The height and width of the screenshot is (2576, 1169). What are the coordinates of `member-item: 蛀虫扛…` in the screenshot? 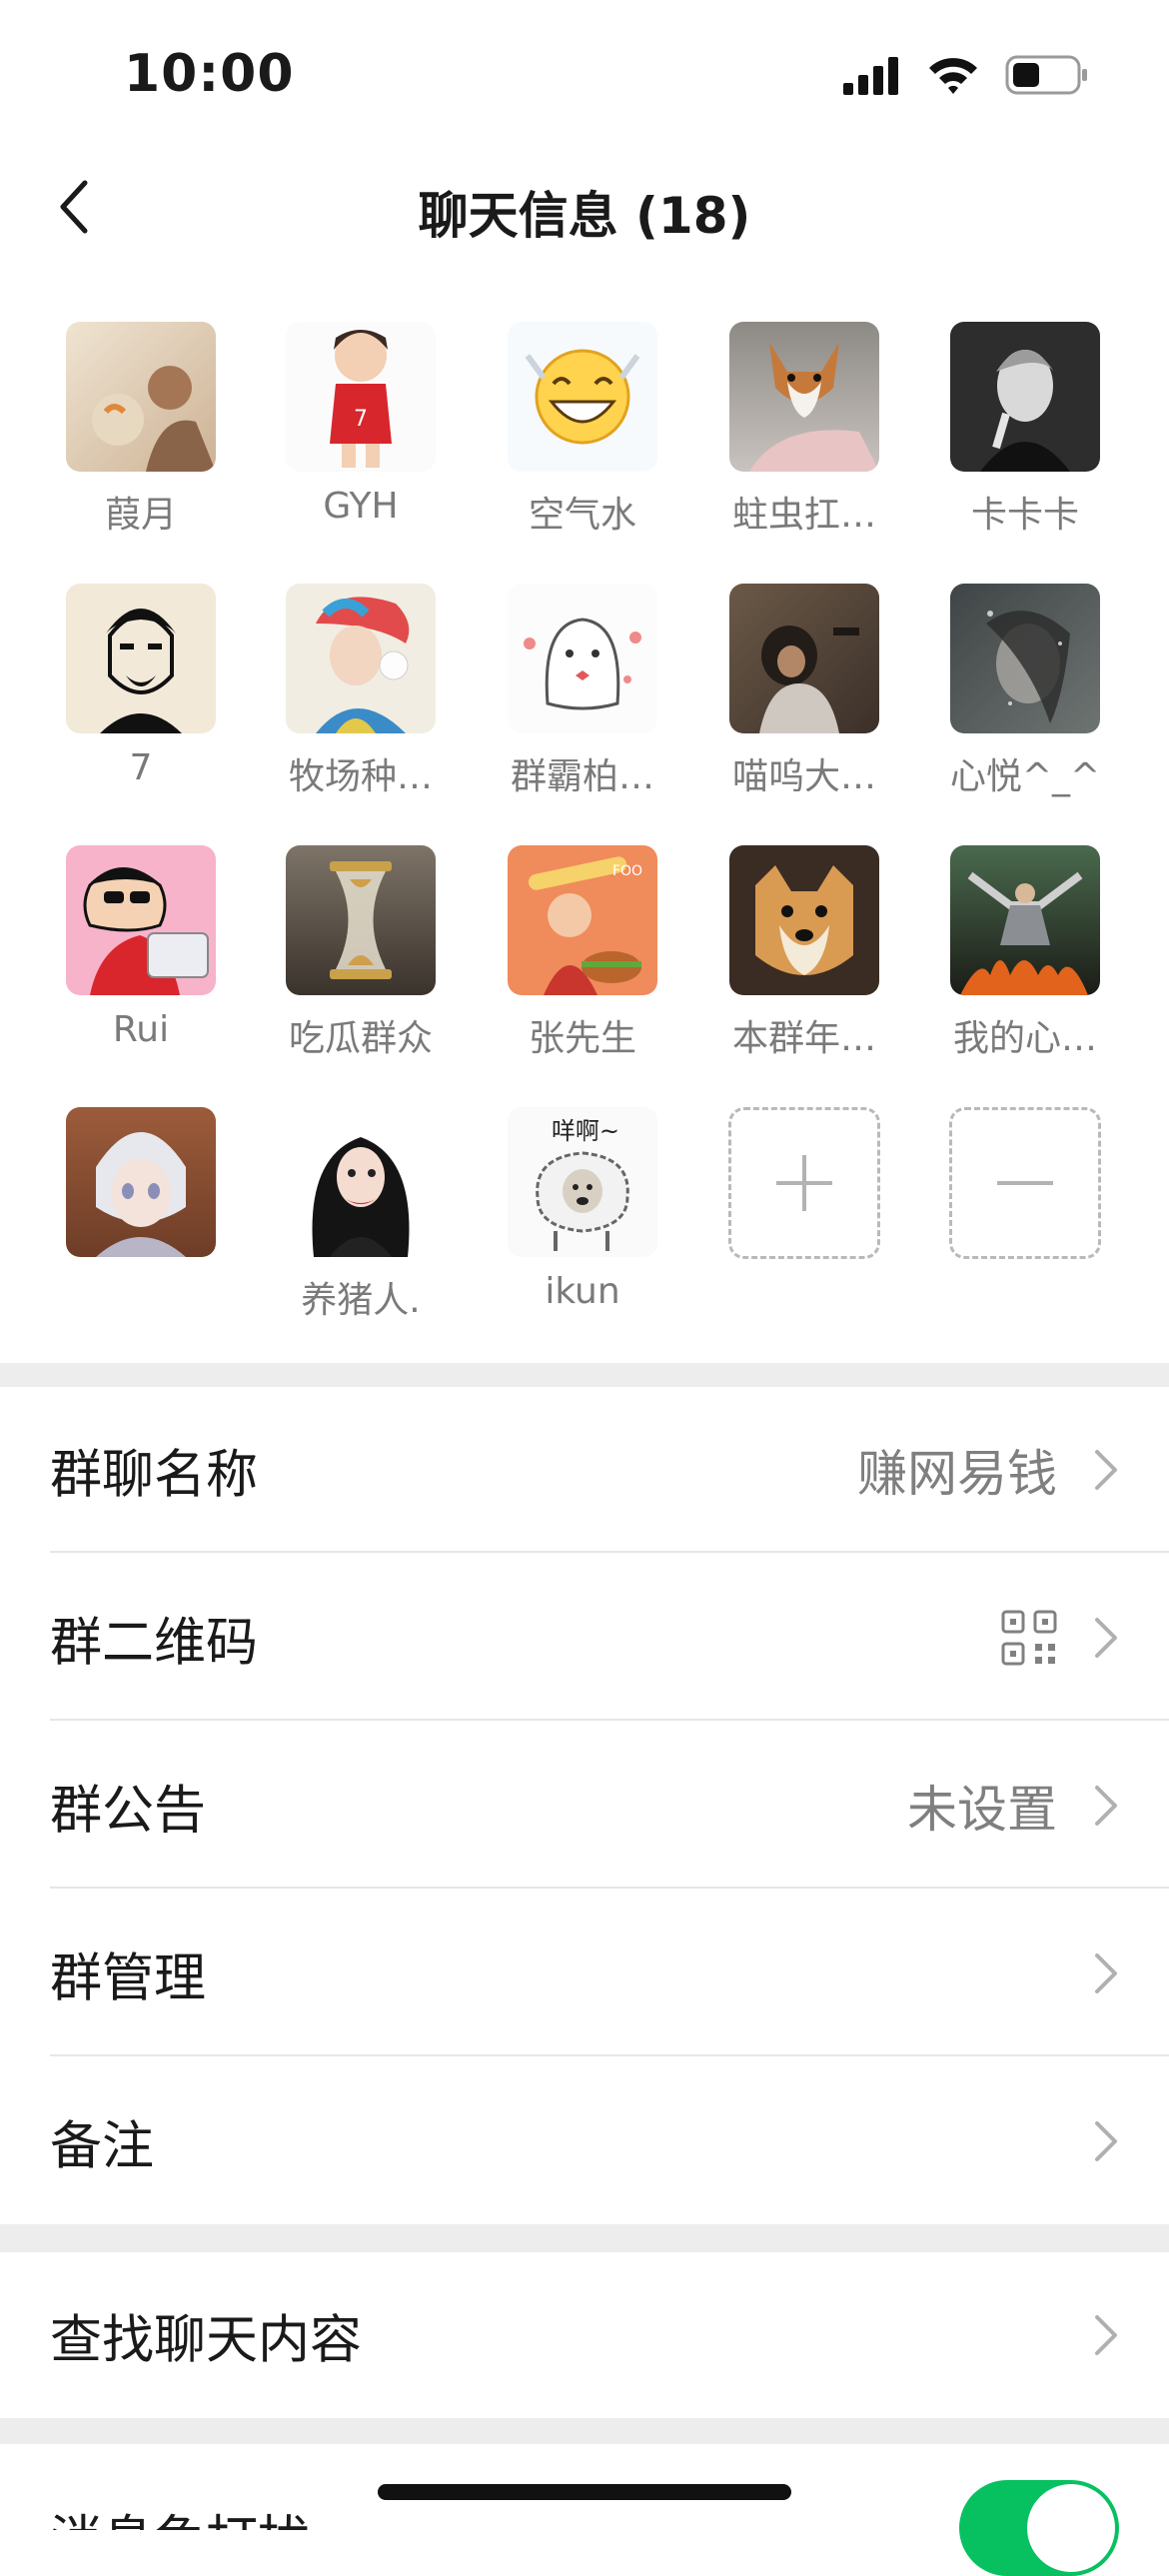 It's located at (804, 430).